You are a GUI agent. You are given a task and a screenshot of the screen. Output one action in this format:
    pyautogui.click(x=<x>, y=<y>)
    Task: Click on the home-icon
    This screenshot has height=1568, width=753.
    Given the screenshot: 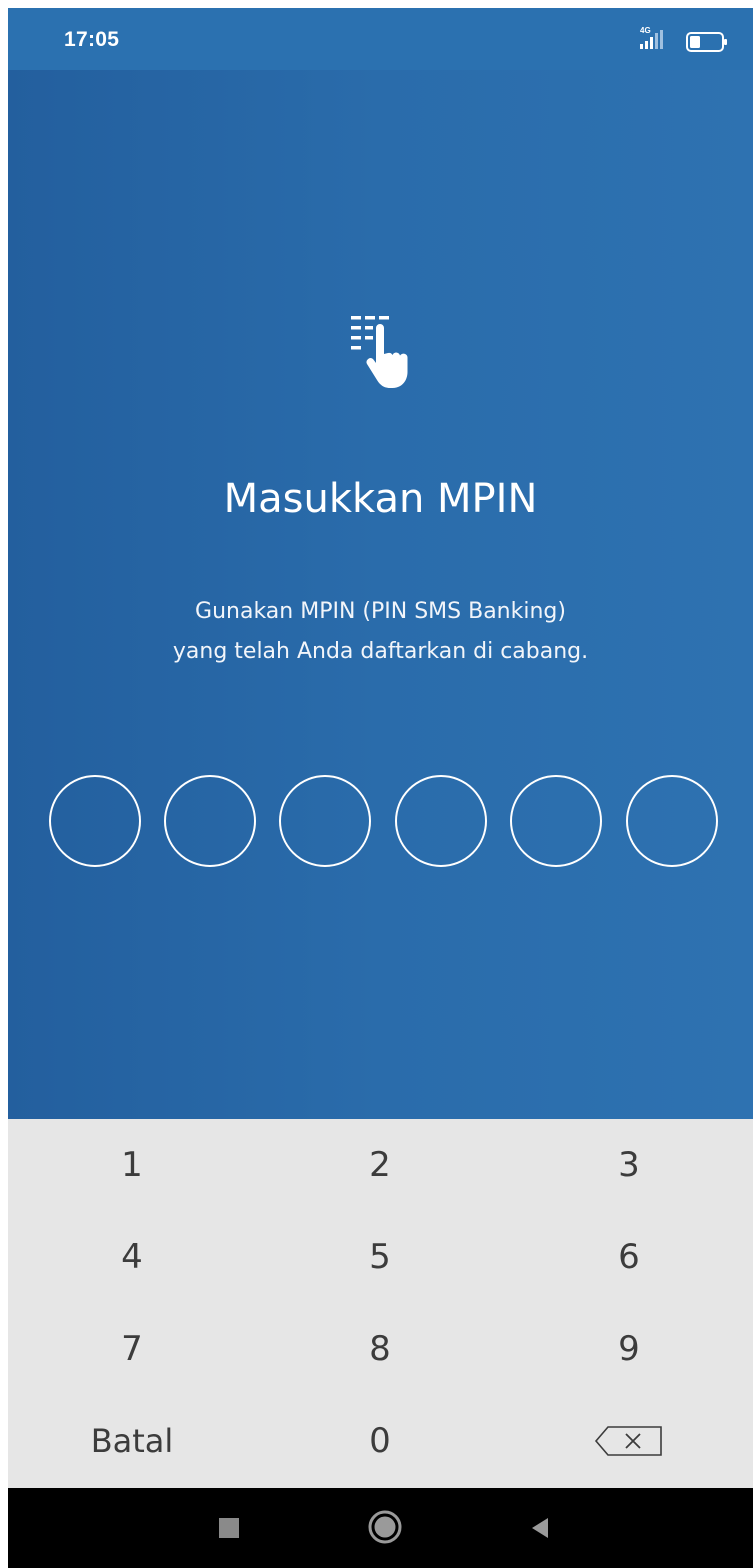 What is the action you would take?
    pyautogui.click(x=385, y=1527)
    